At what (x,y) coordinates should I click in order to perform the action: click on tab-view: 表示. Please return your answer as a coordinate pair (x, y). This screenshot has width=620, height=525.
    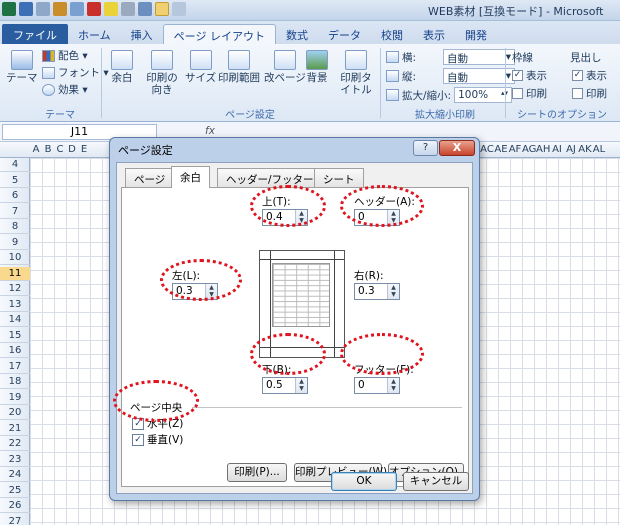
    Looking at the image, I should click on (434, 34).